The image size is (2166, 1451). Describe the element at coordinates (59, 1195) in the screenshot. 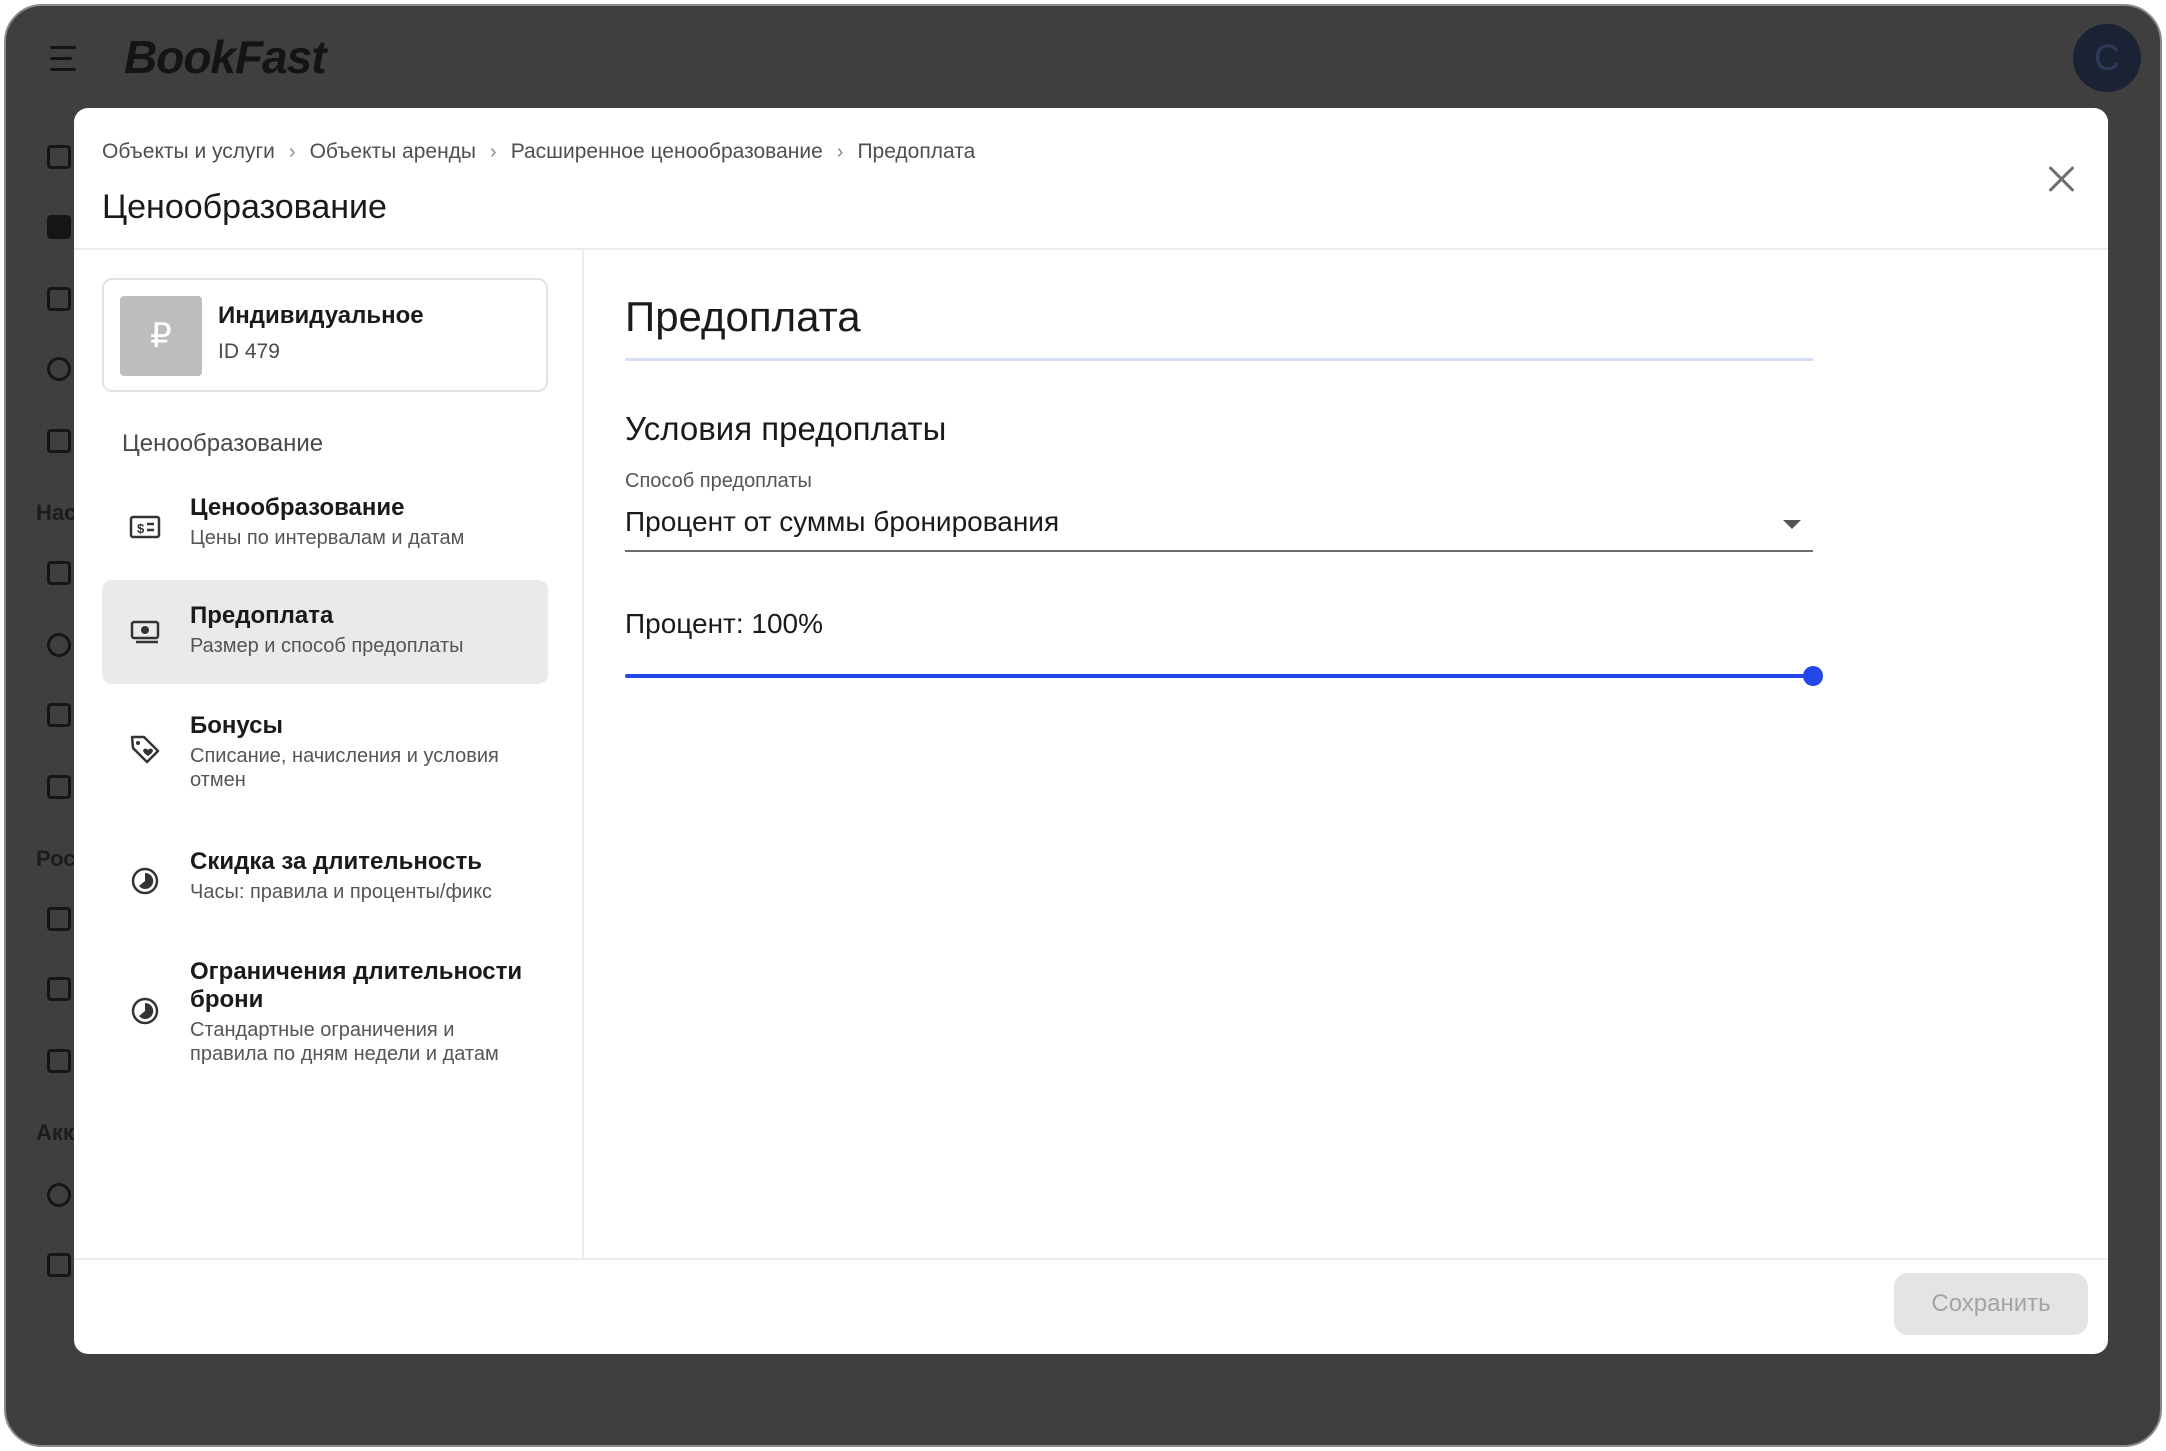

I see `sidebar-gear-icon` at that location.